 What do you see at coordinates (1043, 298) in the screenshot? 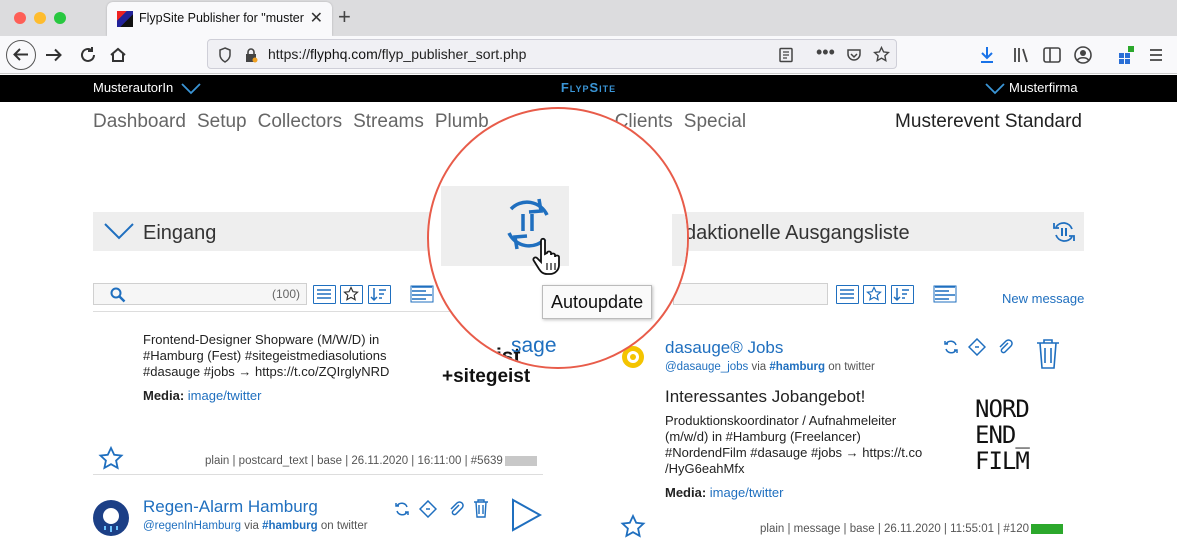
I see `new-message-link: New message` at bounding box center [1043, 298].